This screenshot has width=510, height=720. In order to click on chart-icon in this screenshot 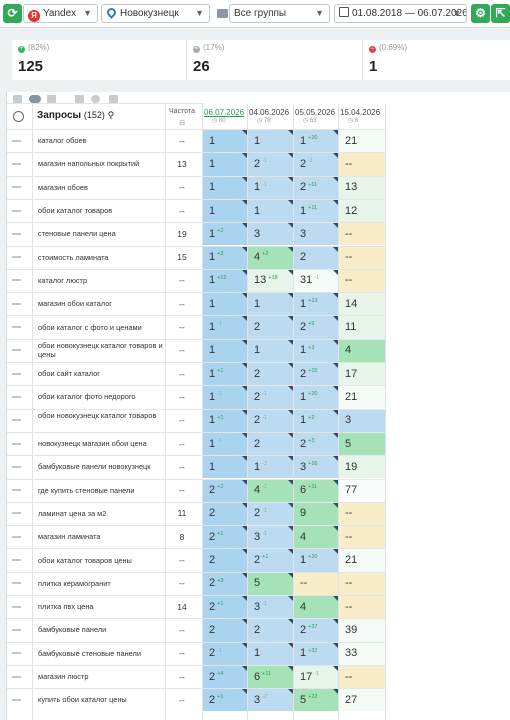, I will do `click(79, 99)`.